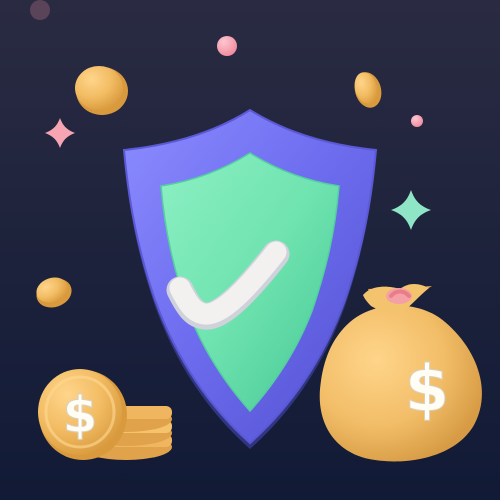 The width and height of the screenshot is (500, 500). Describe the element at coordinates (227, 46) in the screenshot. I see `pink-dot-icon` at that location.